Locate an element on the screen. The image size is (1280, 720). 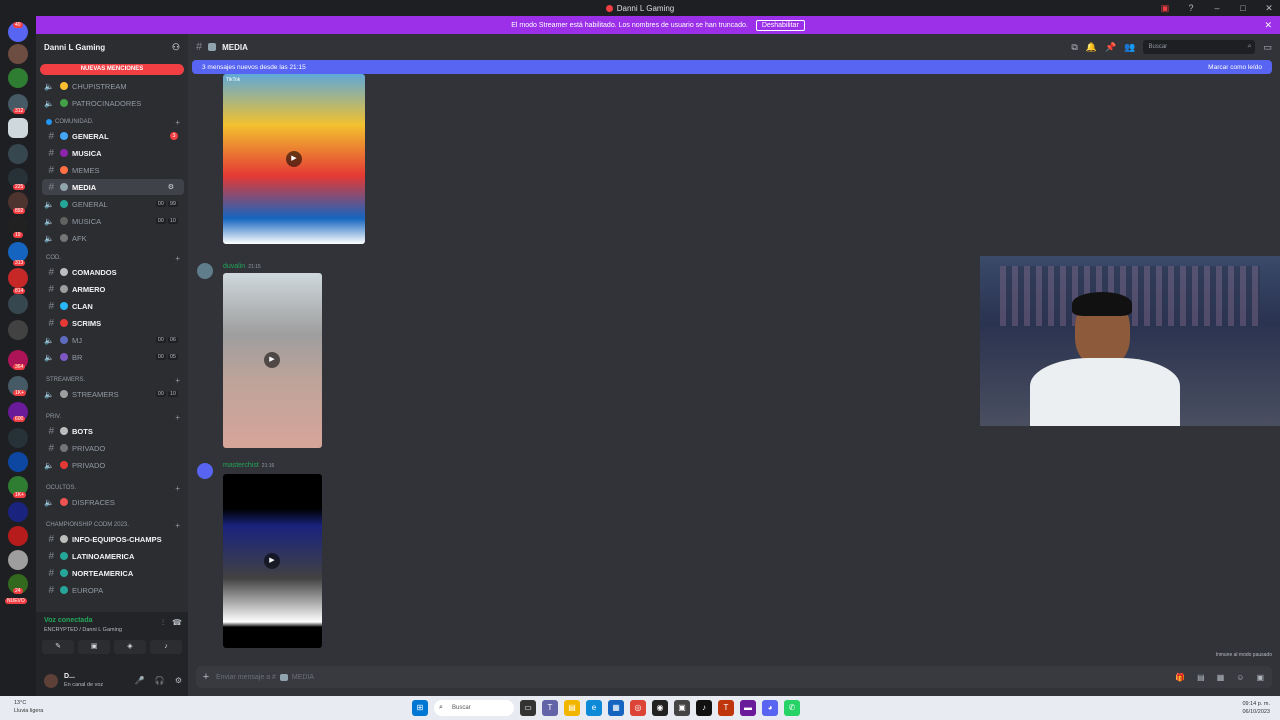
gift-icon: 🎁 is located at coordinates (1180, 677).